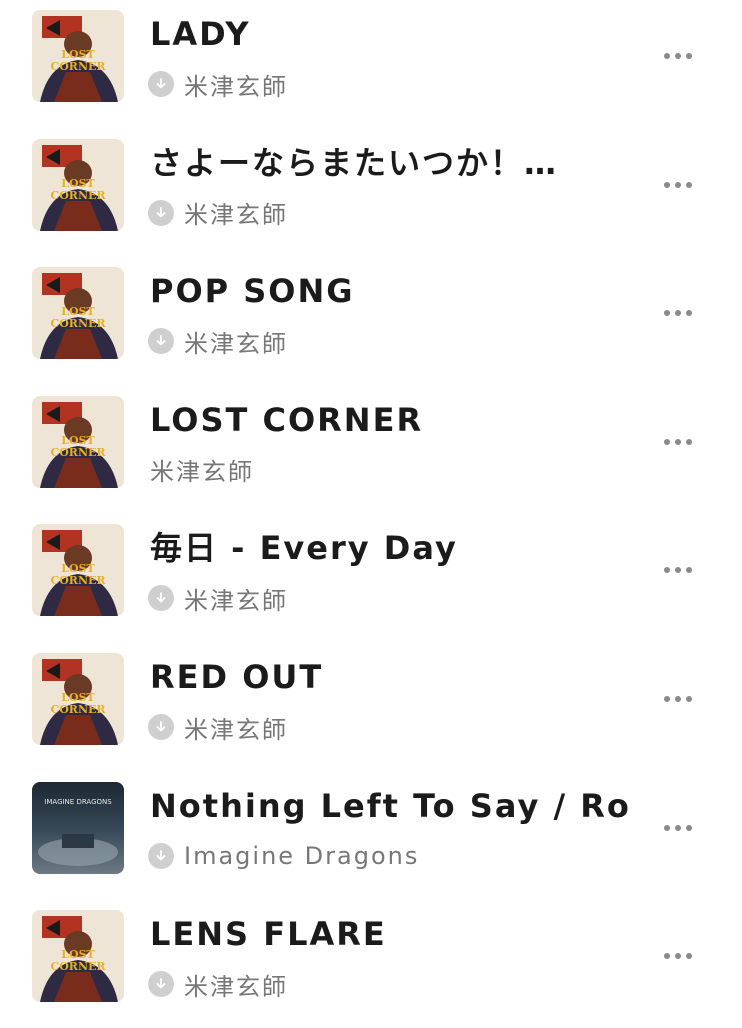  I want to click on song-title: POP SONG, so click(252, 291).